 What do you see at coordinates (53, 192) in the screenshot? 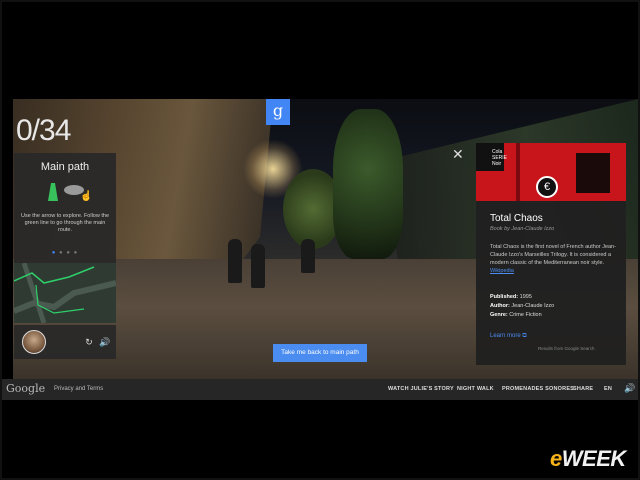
I see `green-arrow-icon` at bounding box center [53, 192].